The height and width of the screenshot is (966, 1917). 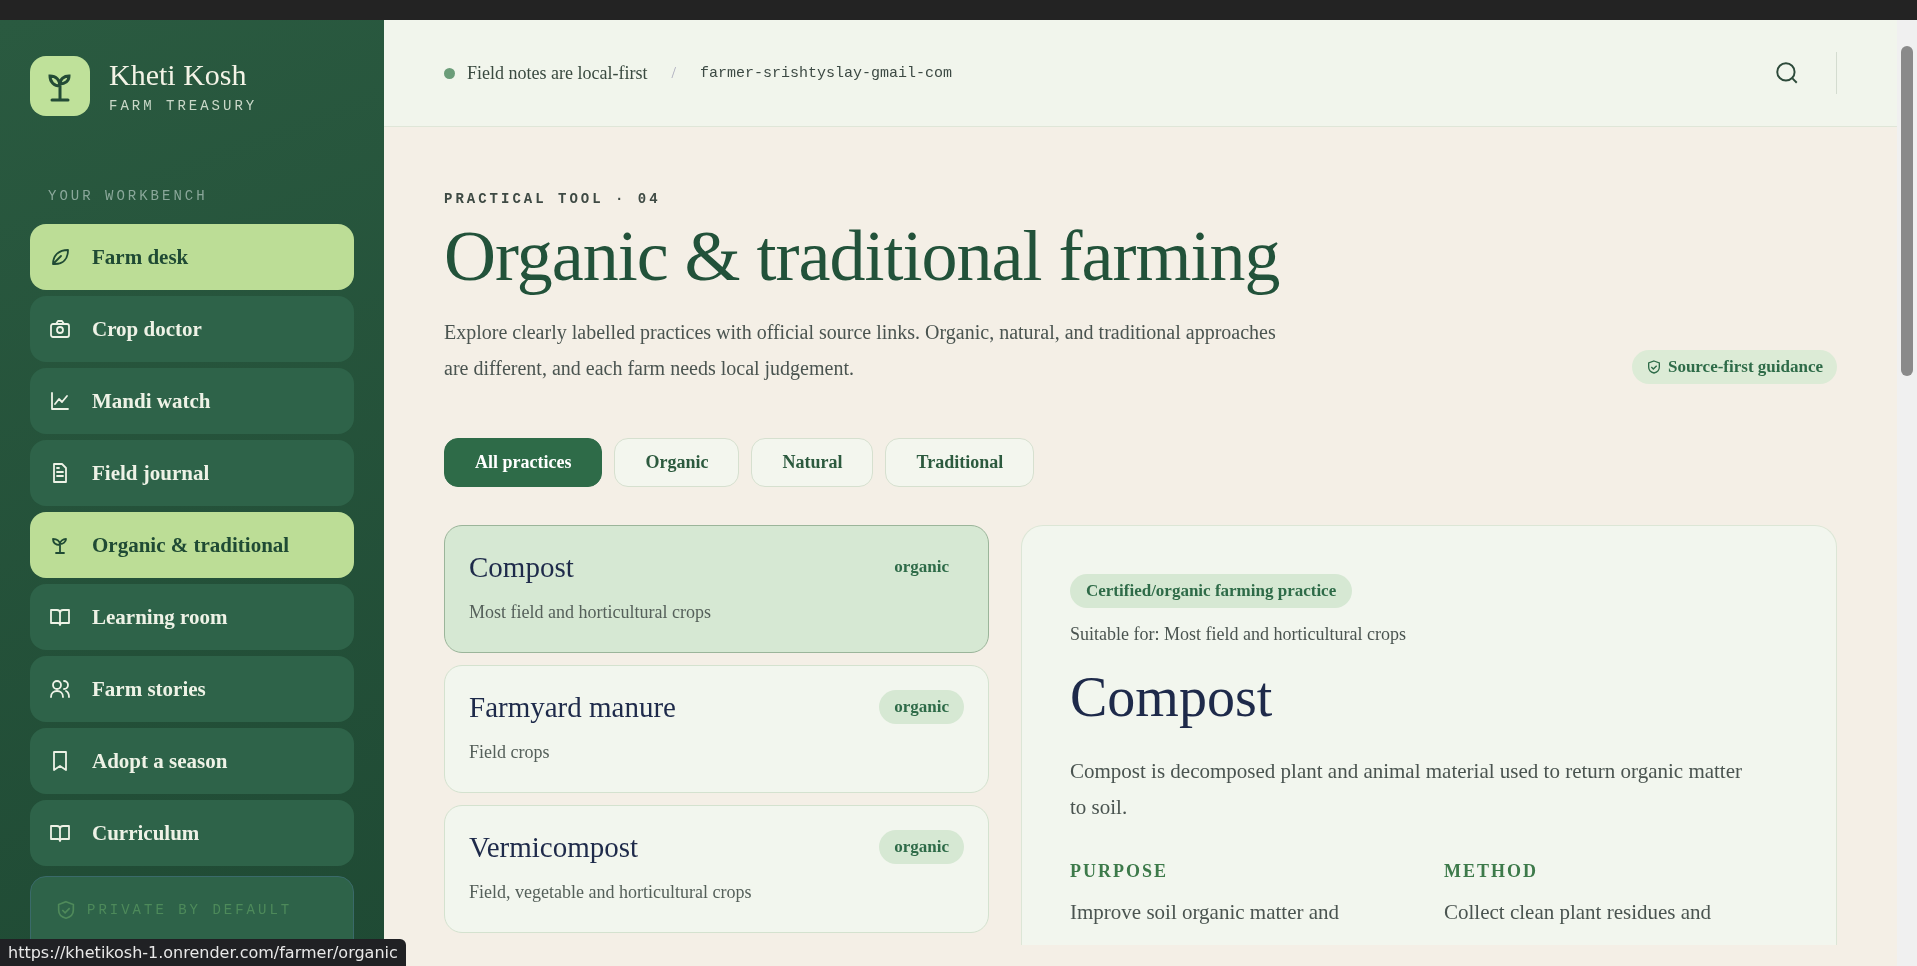 I want to click on nav-item: Adopt a season, so click(x=192, y=761).